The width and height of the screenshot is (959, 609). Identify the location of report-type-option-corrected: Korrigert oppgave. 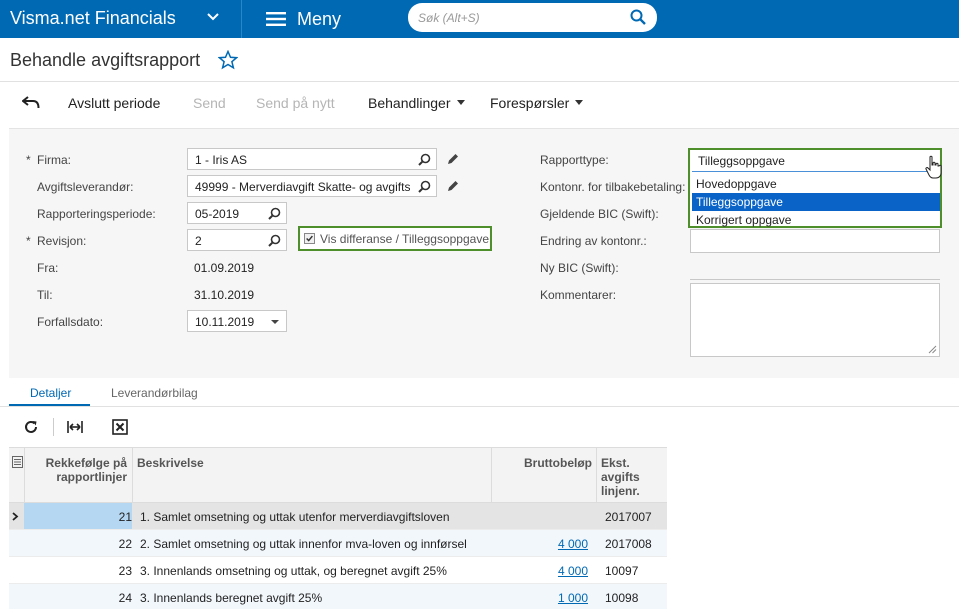
(816, 220).